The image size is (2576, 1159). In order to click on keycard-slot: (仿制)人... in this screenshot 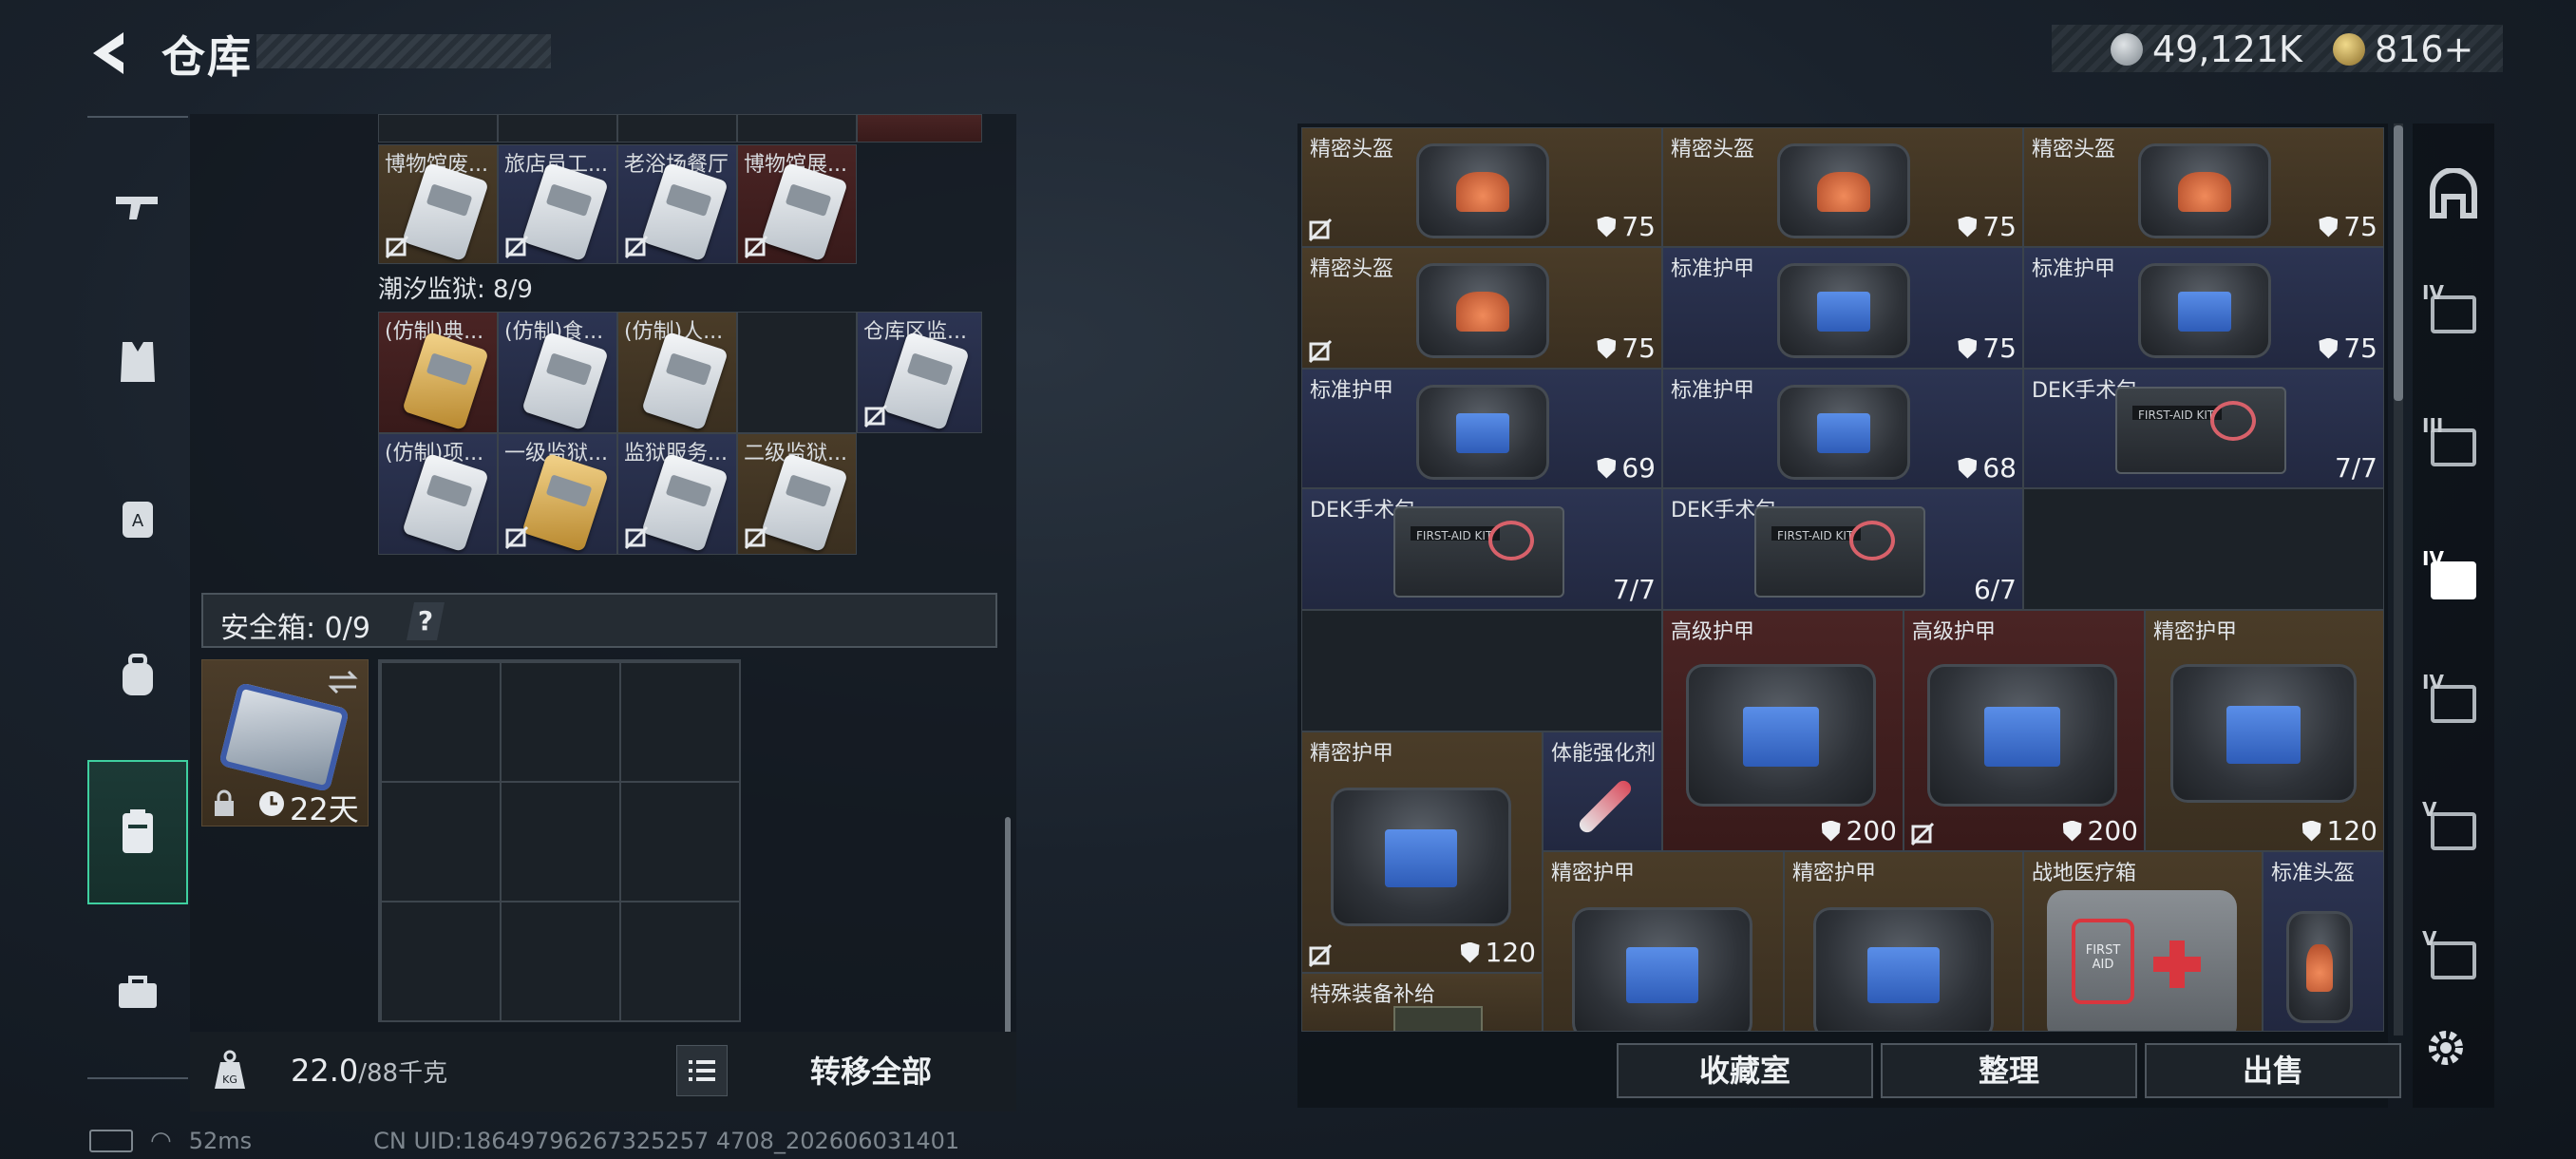, I will do `click(677, 372)`.